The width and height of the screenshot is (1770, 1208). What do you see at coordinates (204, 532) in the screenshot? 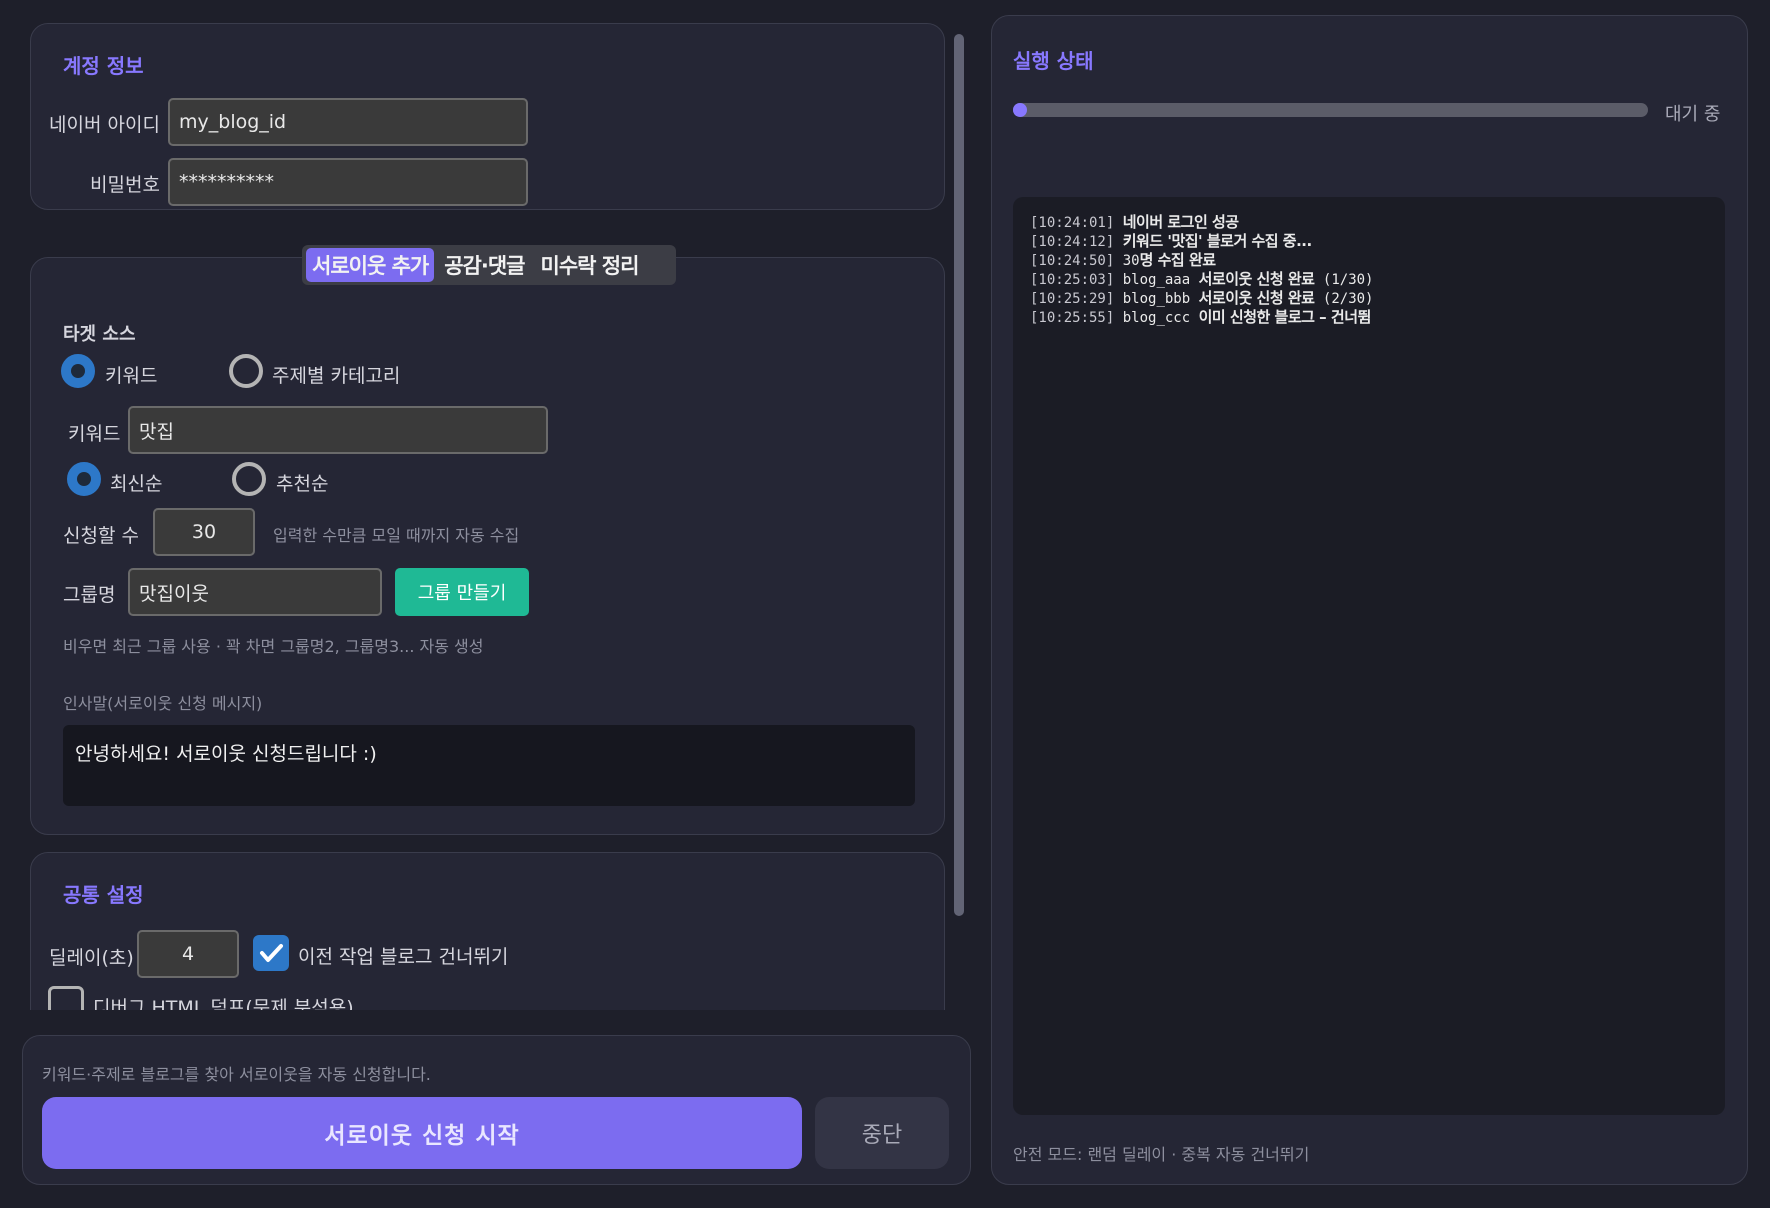
I see `count-input: 30` at bounding box center [204, 532].